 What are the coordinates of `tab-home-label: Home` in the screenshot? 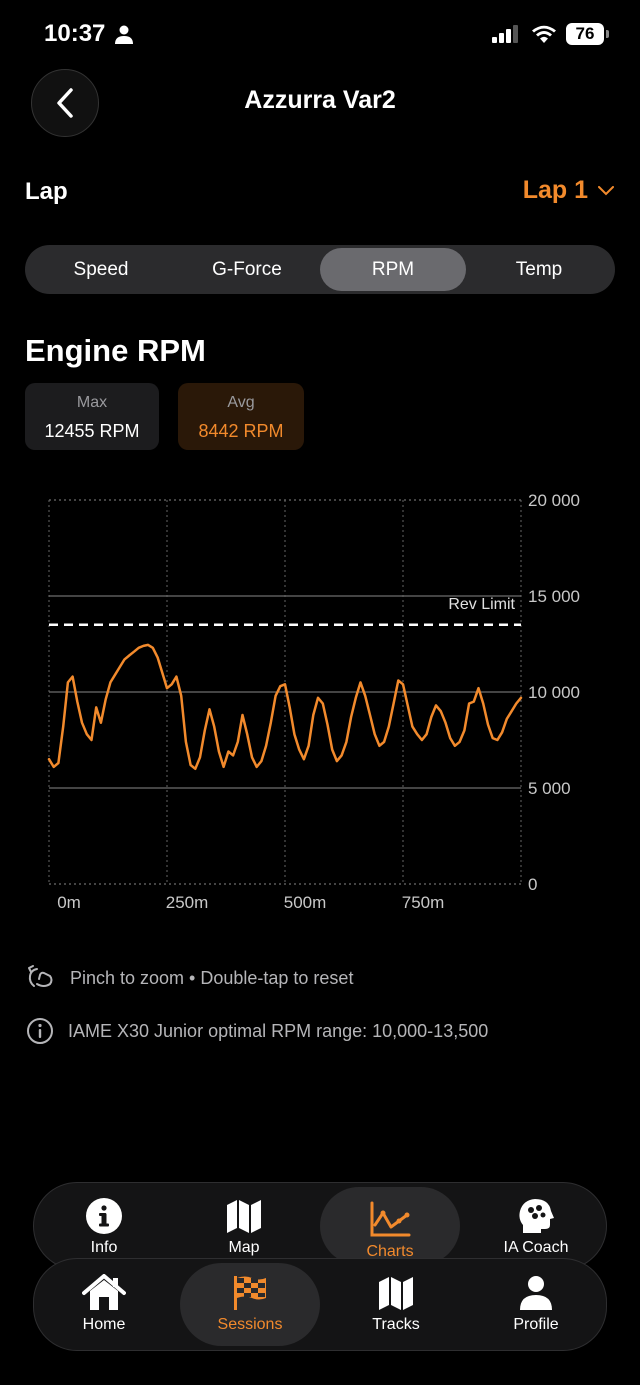 It's located at (104, 1324).